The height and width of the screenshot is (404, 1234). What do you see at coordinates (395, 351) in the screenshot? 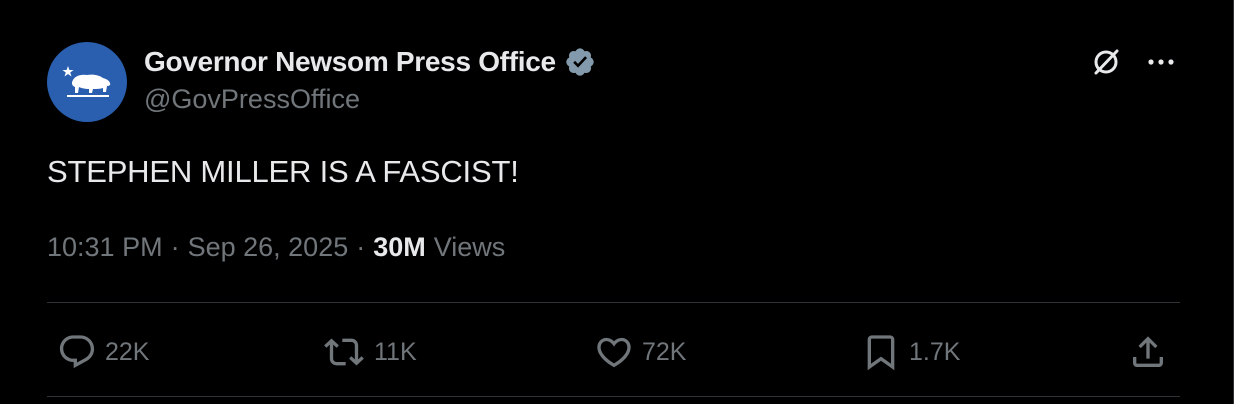
I see `repost-count: 11K` at bounding box center [395, 351].